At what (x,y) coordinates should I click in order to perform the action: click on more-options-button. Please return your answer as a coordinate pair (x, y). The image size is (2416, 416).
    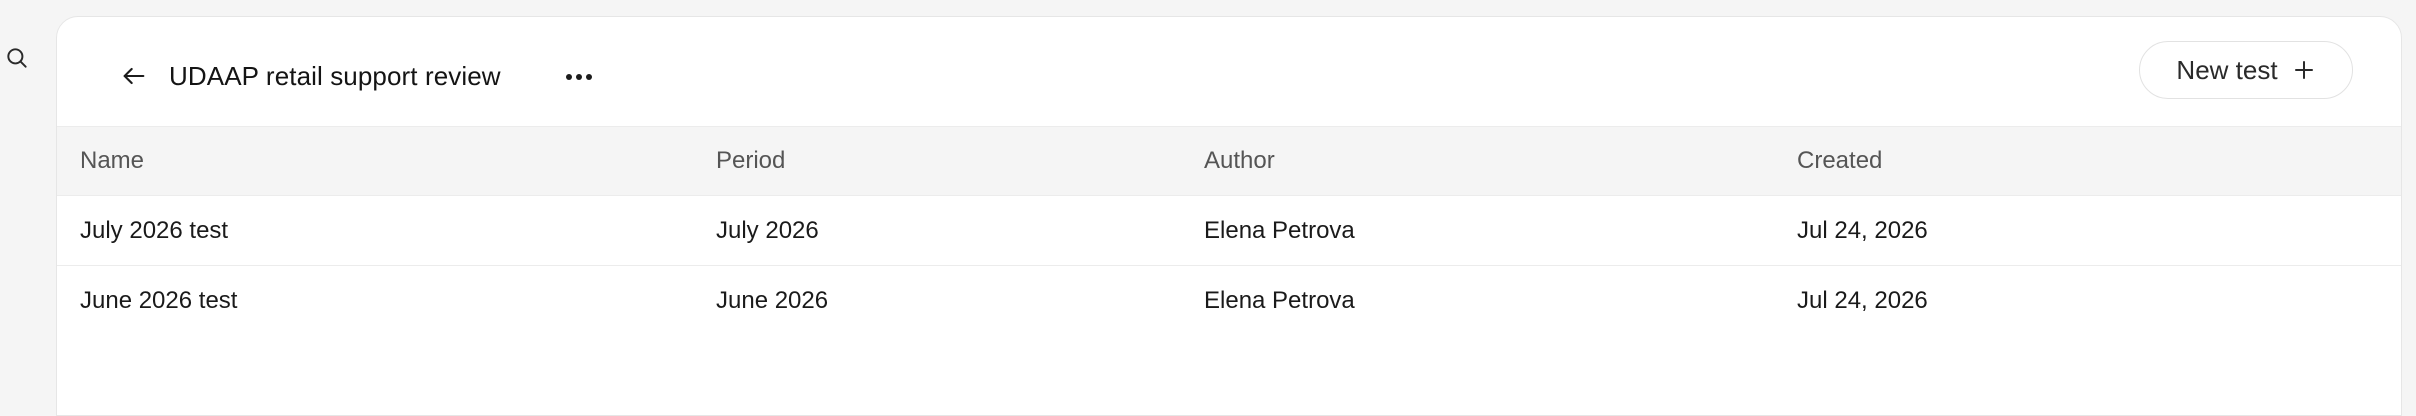
    Looking at the image, I should click on (579, 77).